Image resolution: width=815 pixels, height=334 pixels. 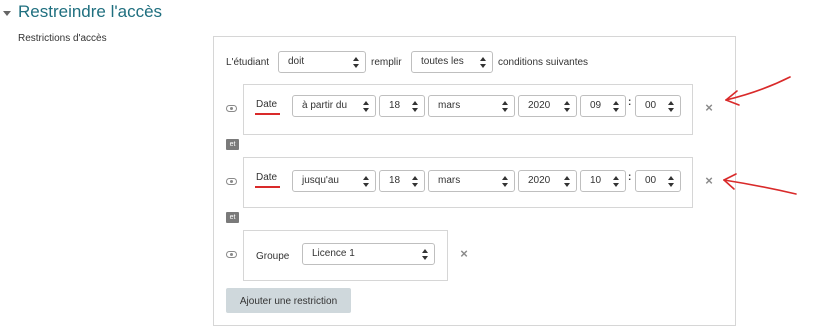 I want to click on annotation-arrows, so click(x=760, y=135).